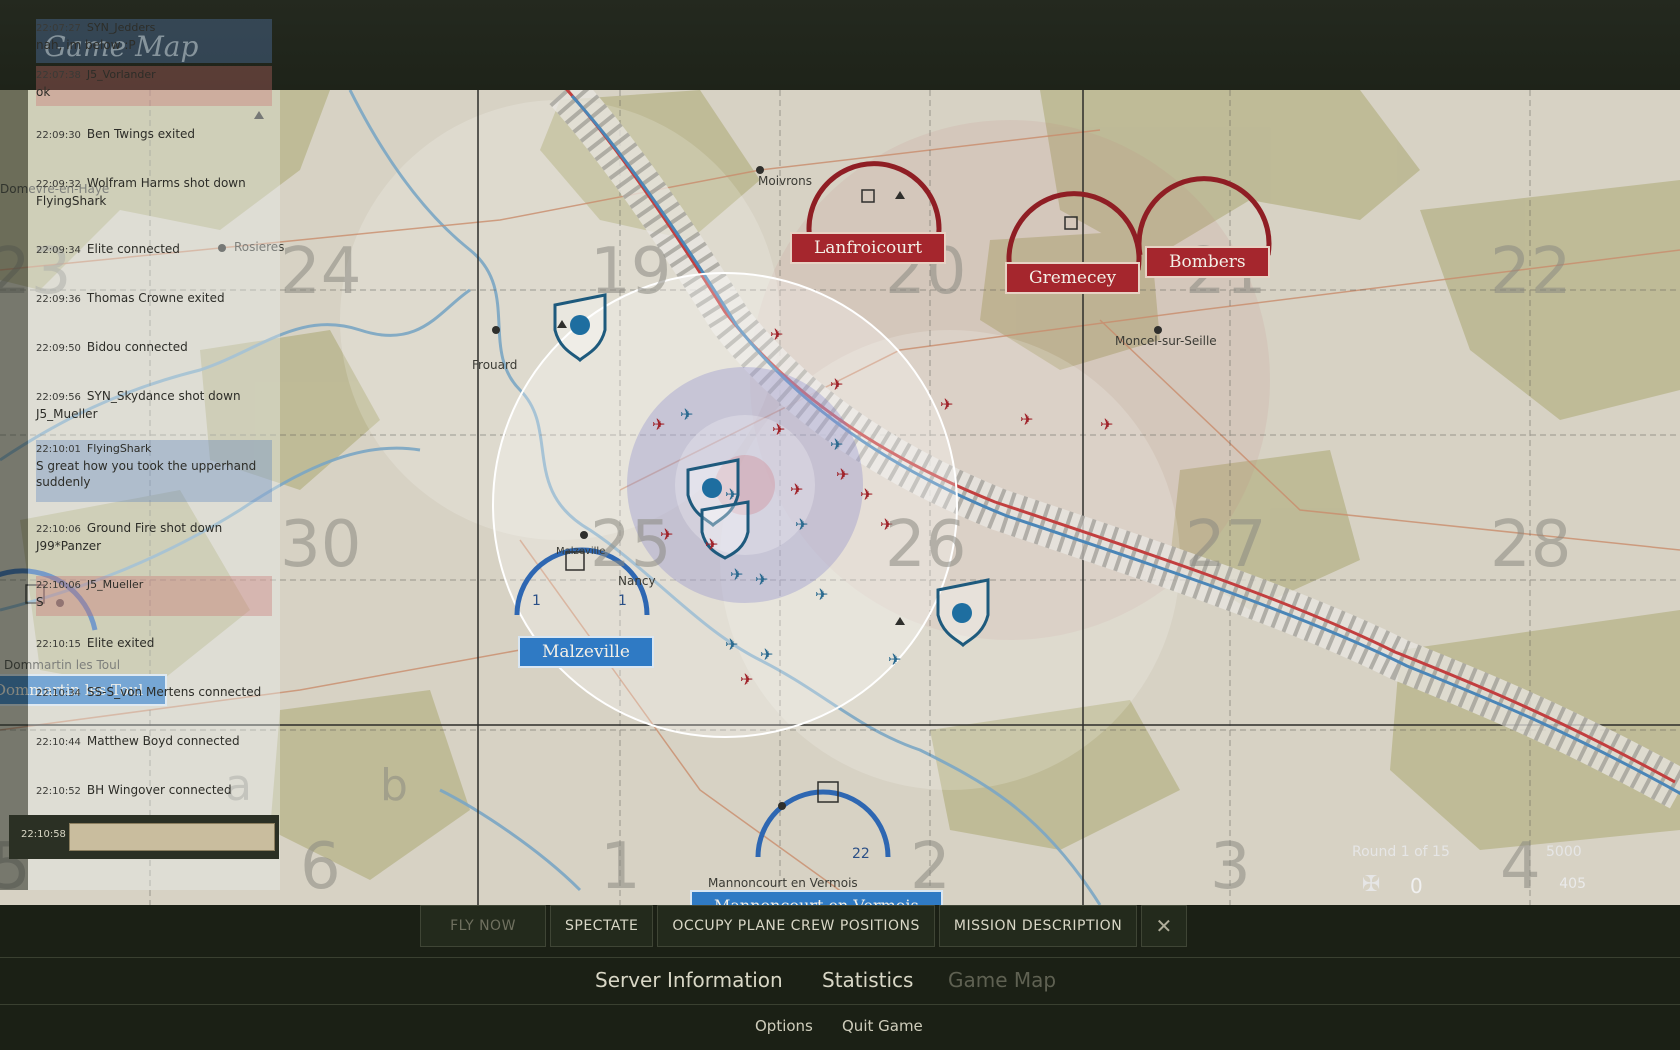  I want to click on grid-number: 3, so click(1230, 867).